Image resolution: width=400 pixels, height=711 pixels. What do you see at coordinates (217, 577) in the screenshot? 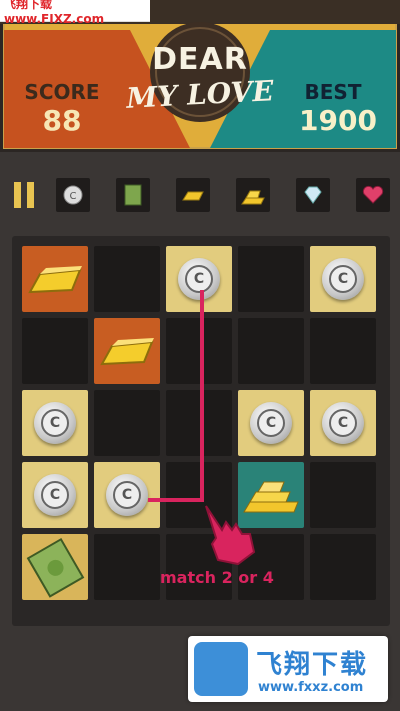
I see `hint-text: match 2 or 4` at bounding box center [217, 577].